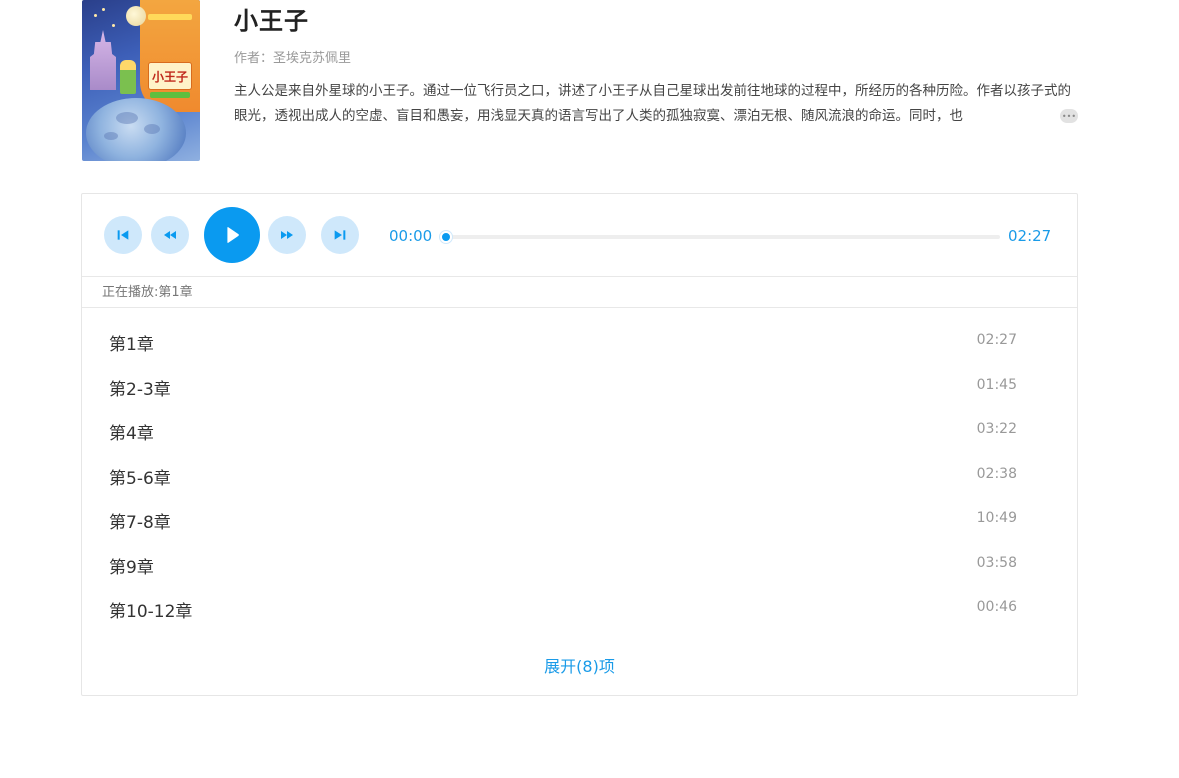 The width and height of the screenshot is (1179, 778). Describe the element at coordinates (579, 292) in the screenshot. I see `now-playing-label: 正在播放:第1章` at that location.